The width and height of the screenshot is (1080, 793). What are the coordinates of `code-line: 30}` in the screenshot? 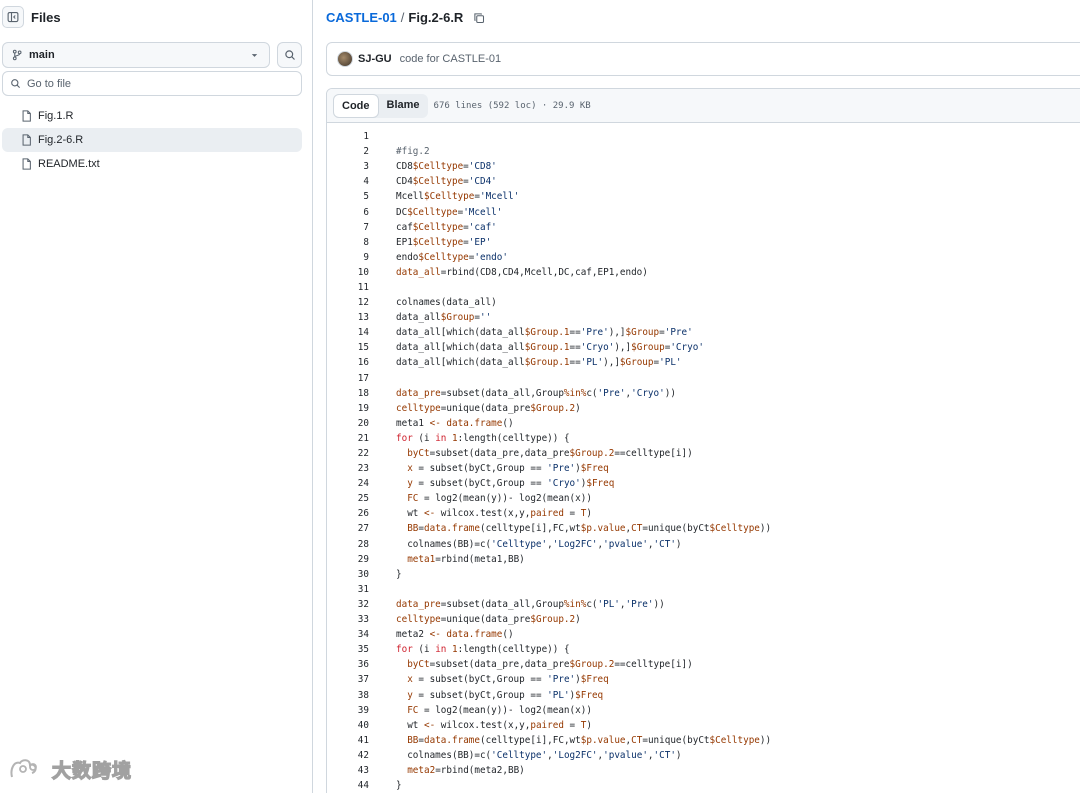 It's located at (703, 574).